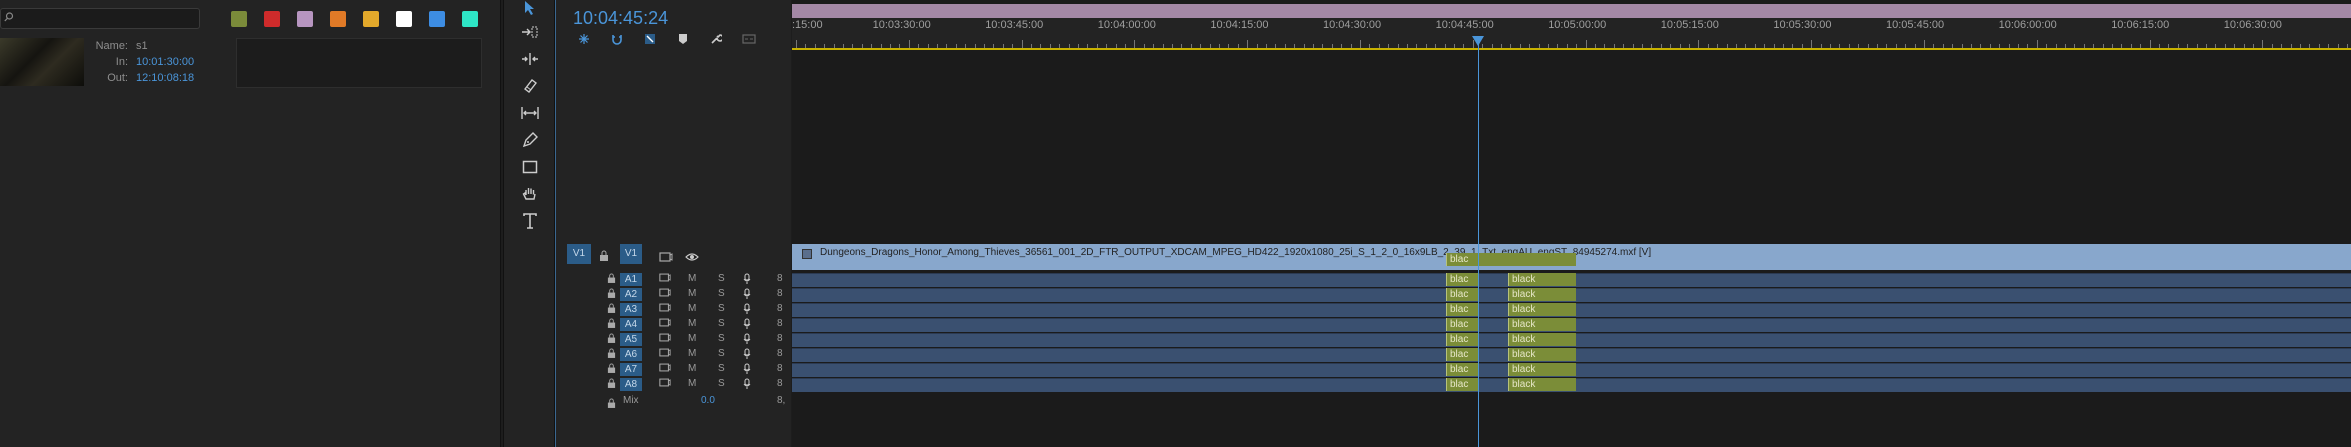  I want to click on snap-toggle, so click(617, 39).